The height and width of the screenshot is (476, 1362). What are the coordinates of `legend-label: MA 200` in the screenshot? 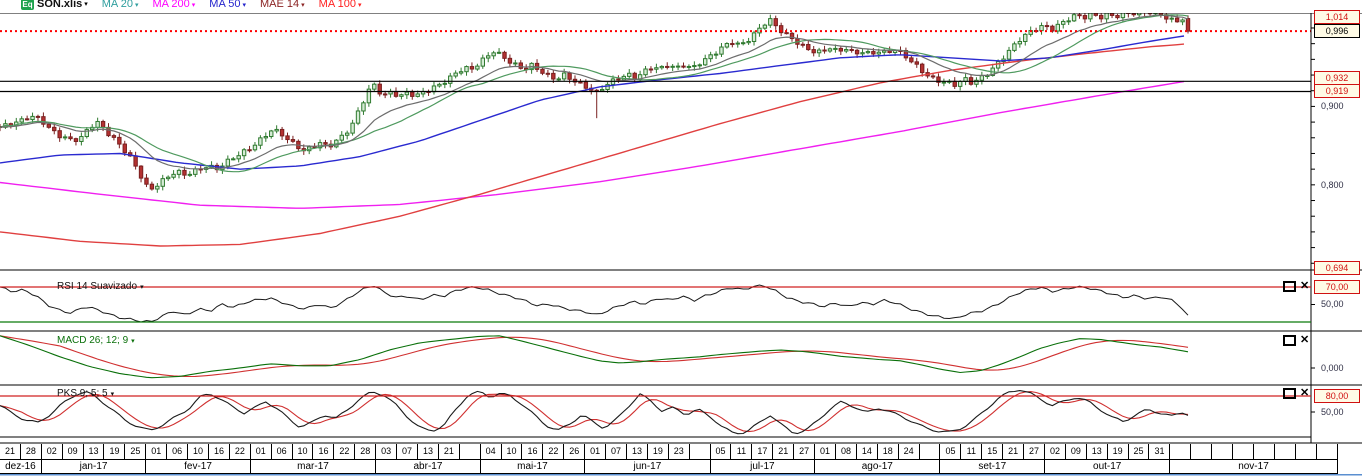 It's located at (171, 5).